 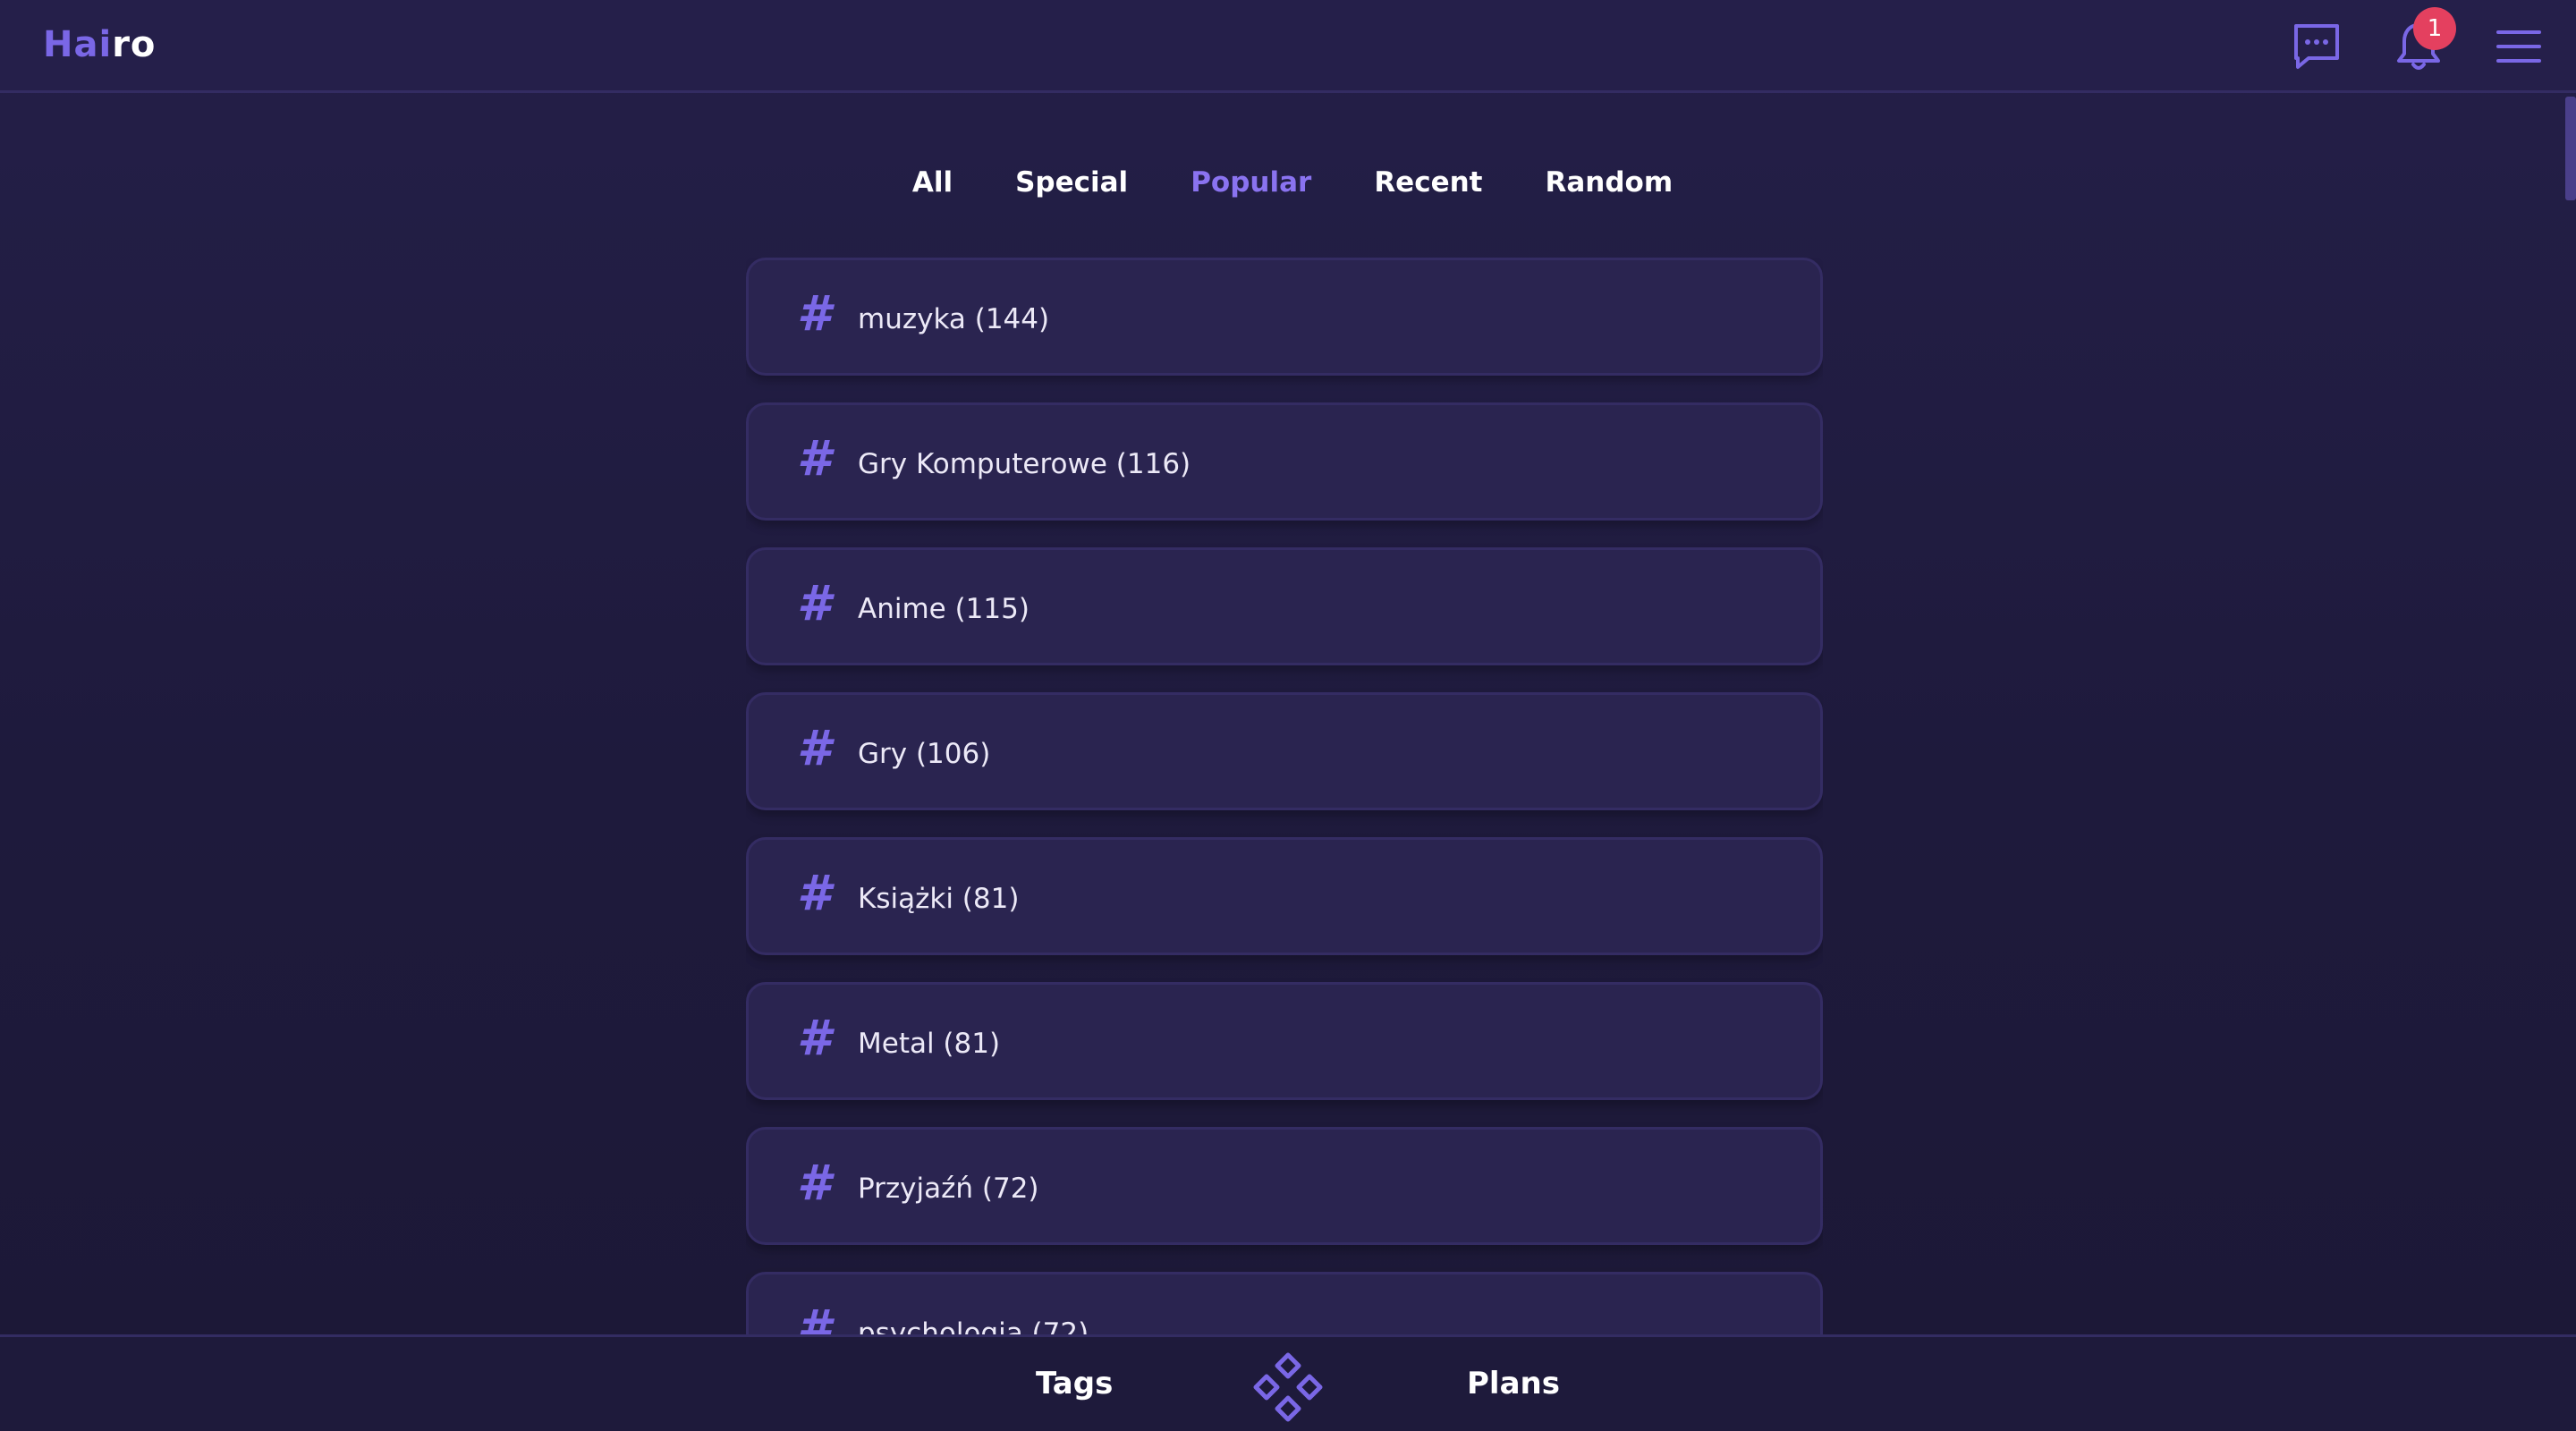 I want to click on logo-accent-text: Hai, so click(x=78, y=45).